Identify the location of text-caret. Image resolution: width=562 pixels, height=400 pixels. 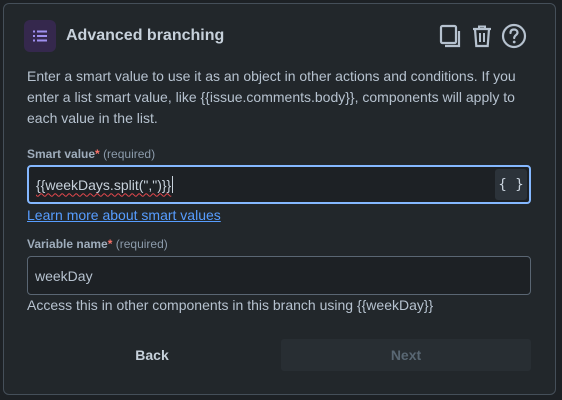
(173, 184).